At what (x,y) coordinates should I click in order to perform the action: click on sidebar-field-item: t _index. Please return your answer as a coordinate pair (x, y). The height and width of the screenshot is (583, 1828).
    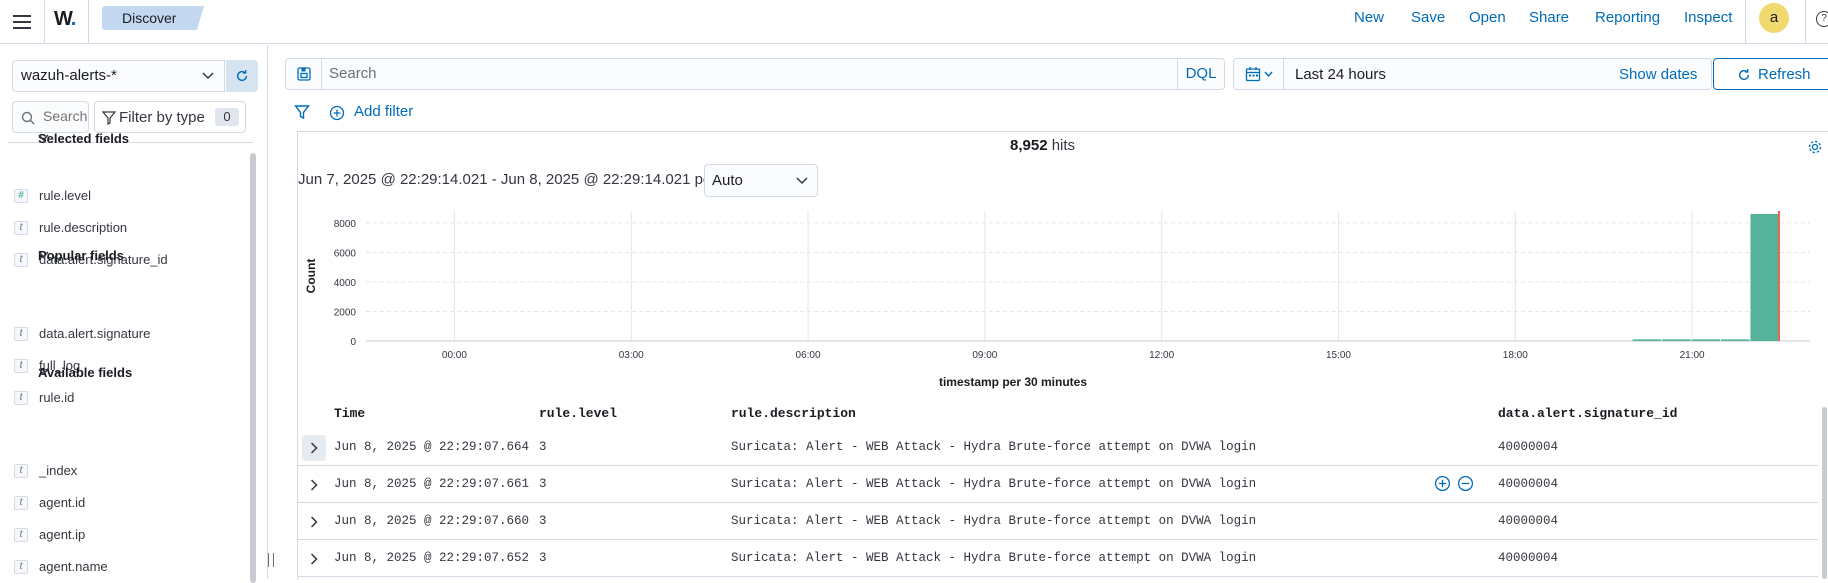
    Looking at the image, I should click on (129, 472).